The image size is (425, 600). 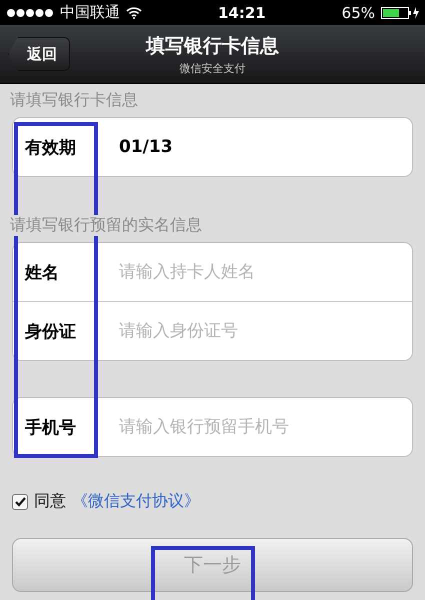 I want to click on page-title: 填写银行卡信息, so click(x=212, y=46).